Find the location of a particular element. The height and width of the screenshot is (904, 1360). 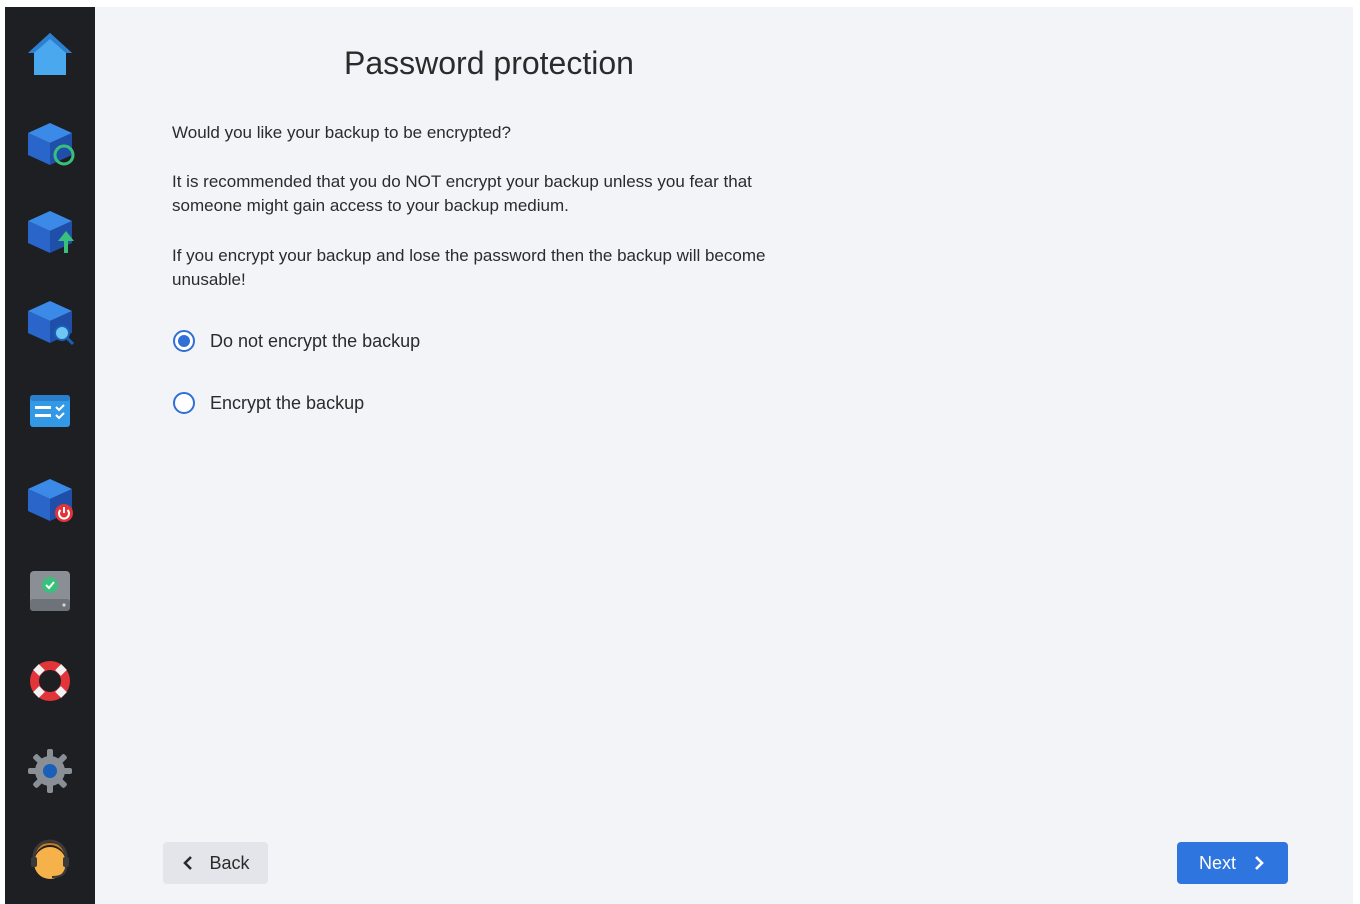

option-no-encryption: Do not encrypt the backup is located at coordinates (296, 341).